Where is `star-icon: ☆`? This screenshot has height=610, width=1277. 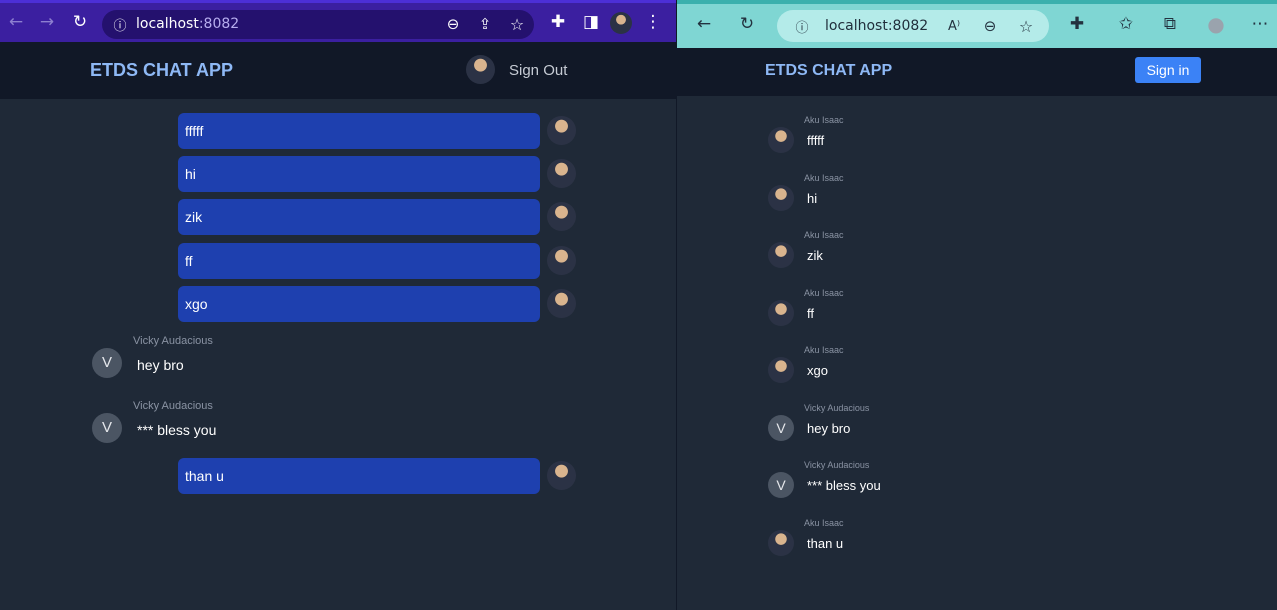
star-icon: ☆ is located at coordinates (517, 24).